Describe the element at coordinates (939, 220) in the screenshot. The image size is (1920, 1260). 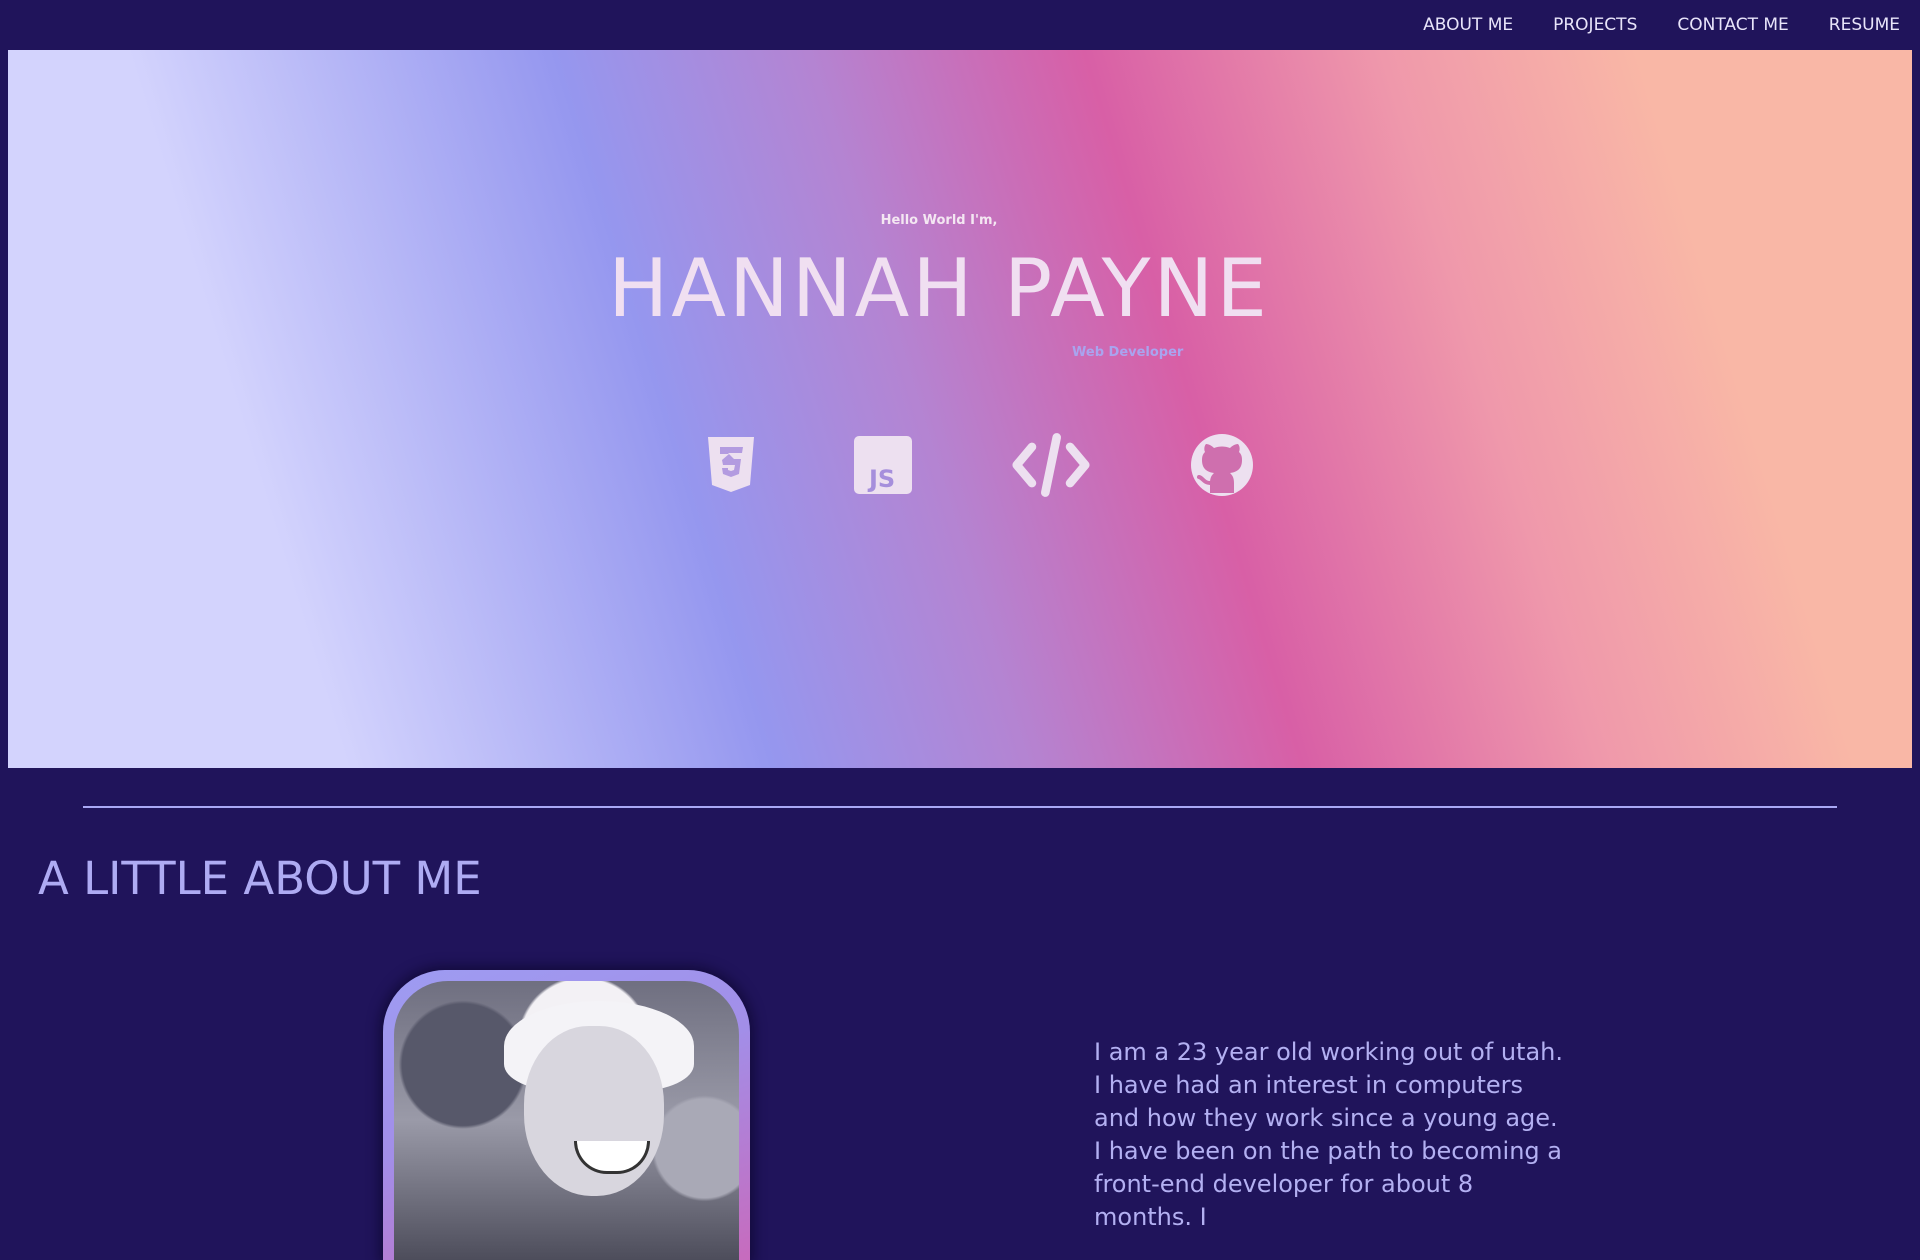
I see `hero-greeting: Hello World I'm,` at that location.